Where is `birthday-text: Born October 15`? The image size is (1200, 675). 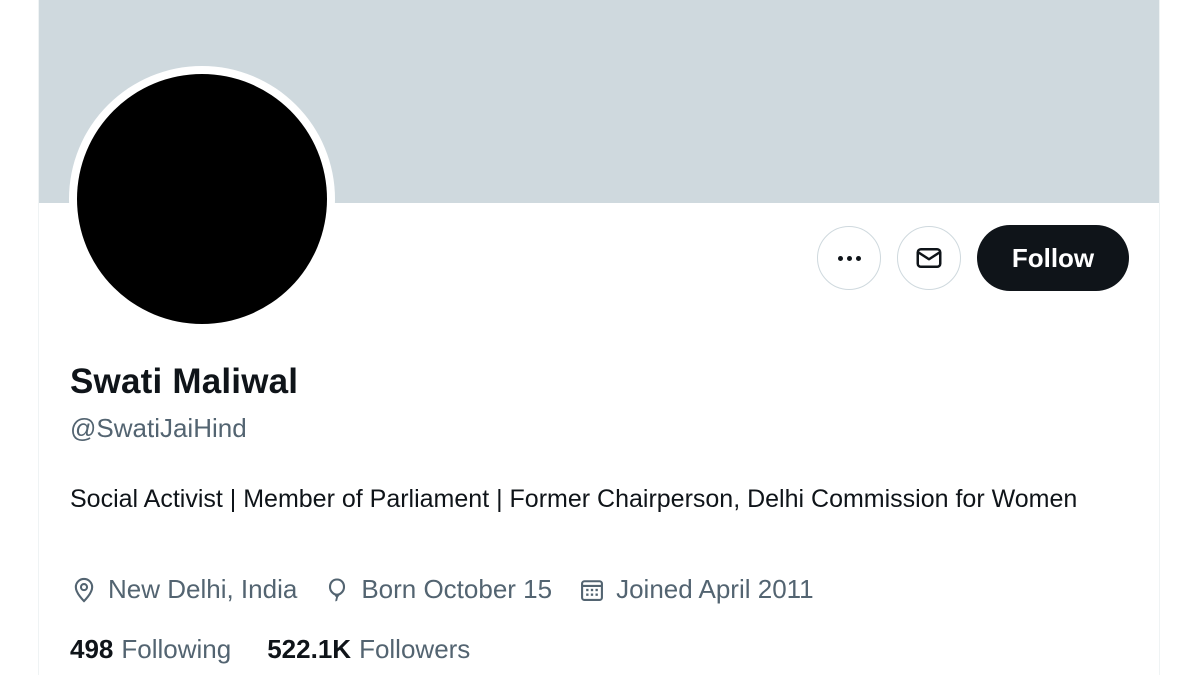 birthday-text: Born October 15 is located at coordinates (457, 589).